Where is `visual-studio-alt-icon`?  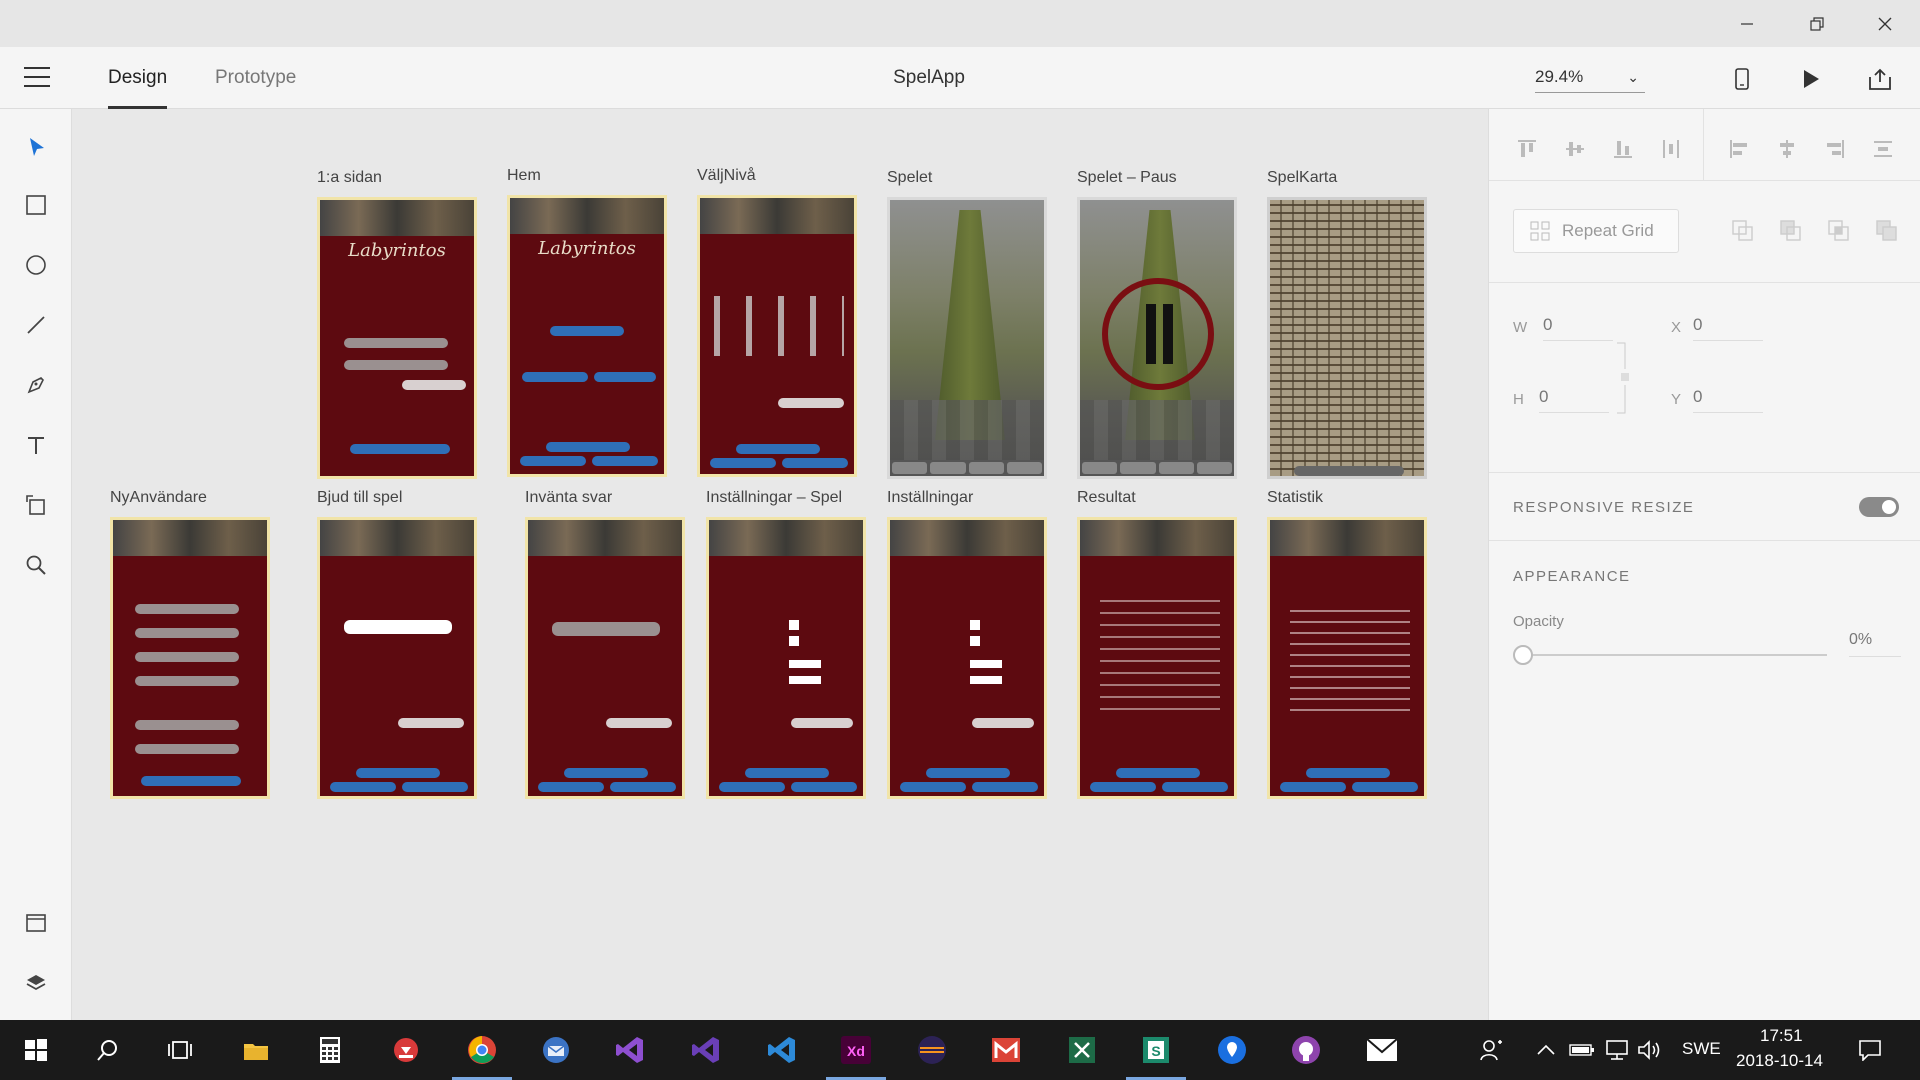 visual-studio-alt-icon is located at coordinates (706, 1050).